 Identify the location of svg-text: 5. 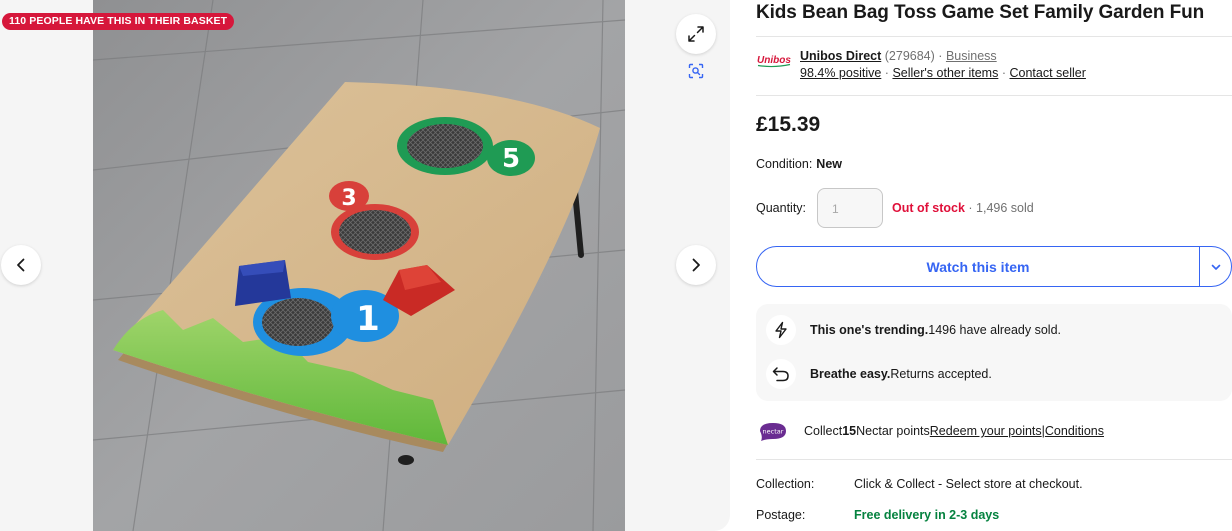
(511, 159).